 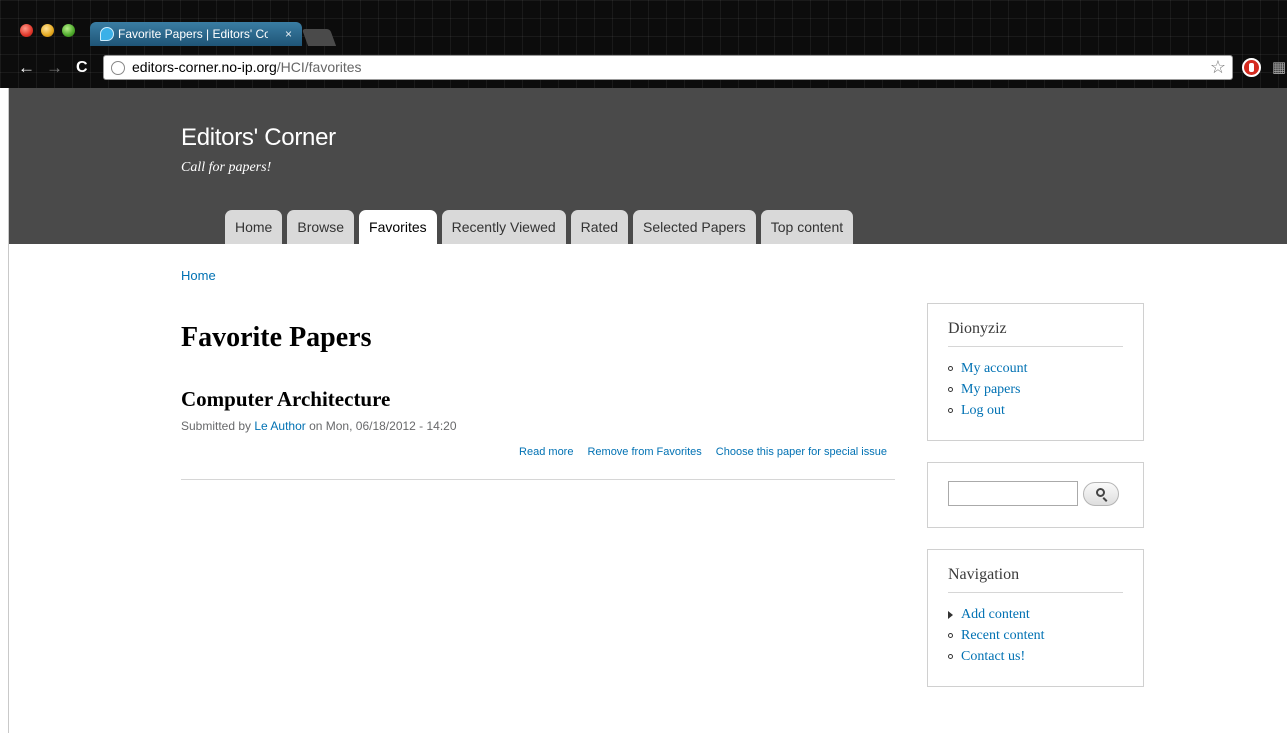 I want to click on back-arrow-icon: ←, so click(x=26, y=68).